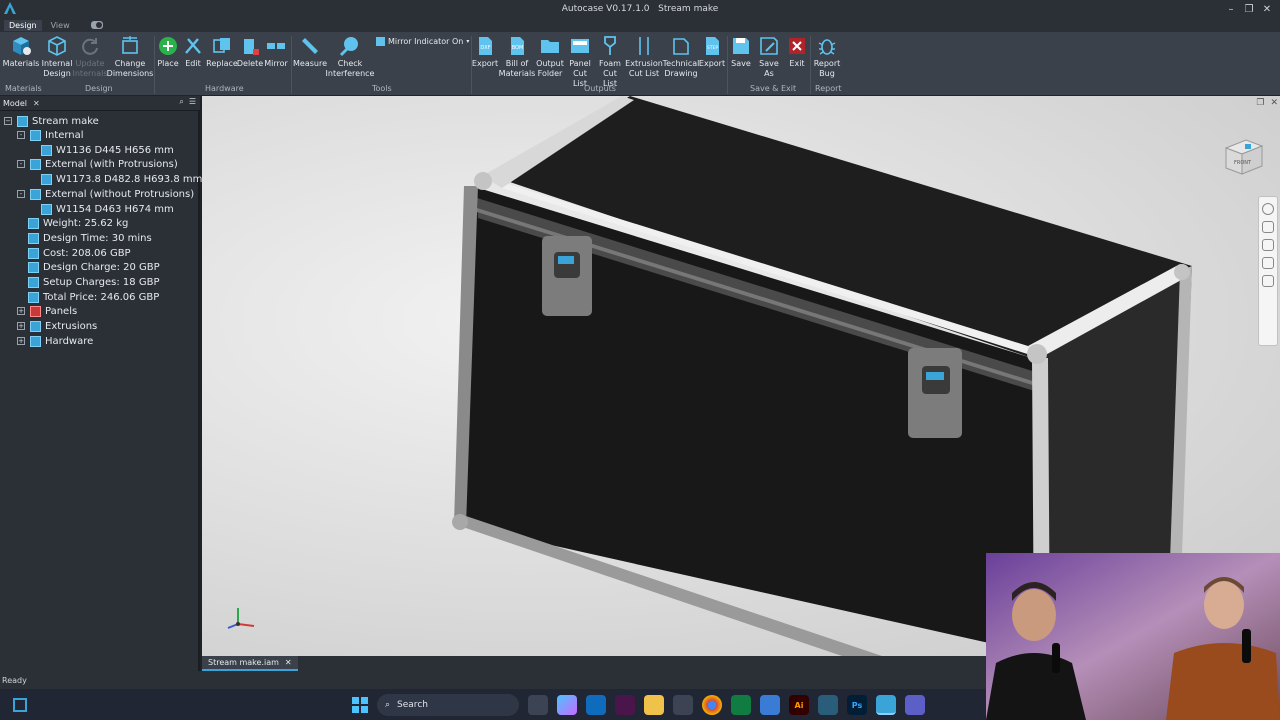 The width and height of the screenshot is (1280, 720). Describe the element at coordinates (567, 705) in the screenshot. I see `copilot-icon` at that location.